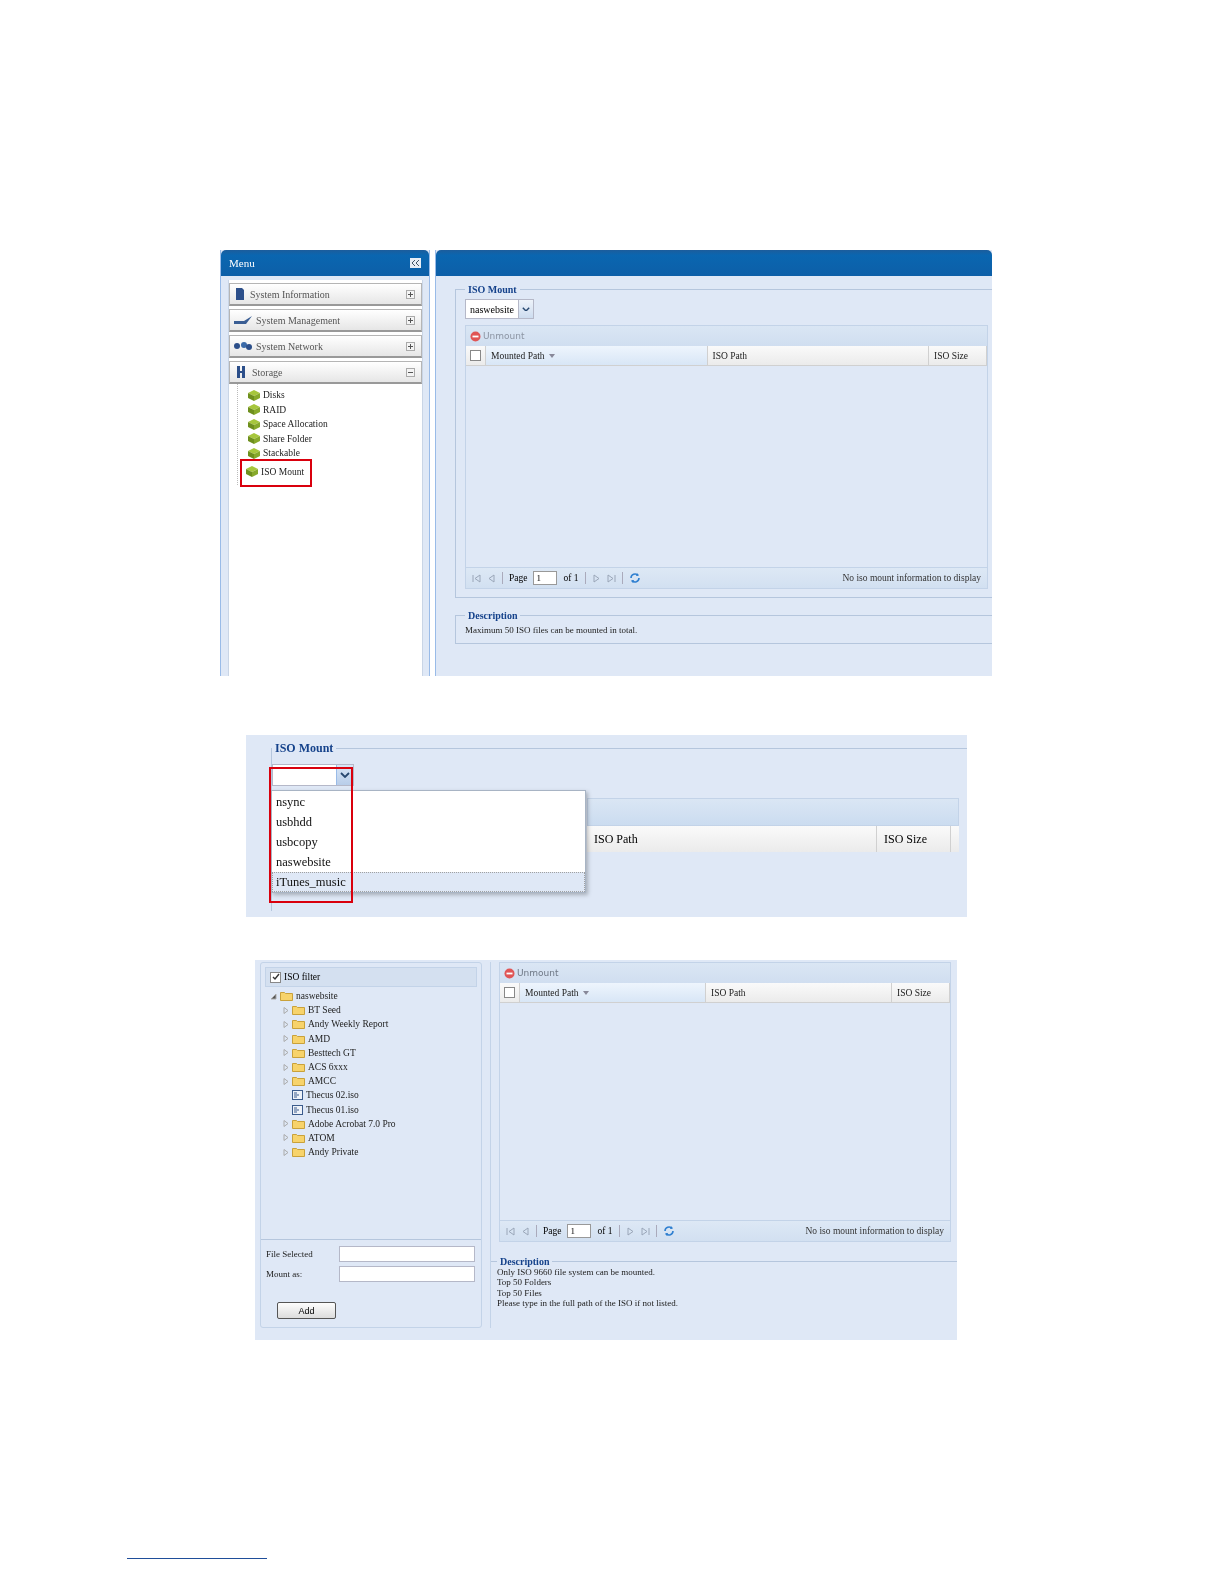  What do you see at coordinates (376, 1123) in the screenshot?
I see `tree-node: Adobe Acrobat 7.0 Pro` at bounding box center [376, 1123].